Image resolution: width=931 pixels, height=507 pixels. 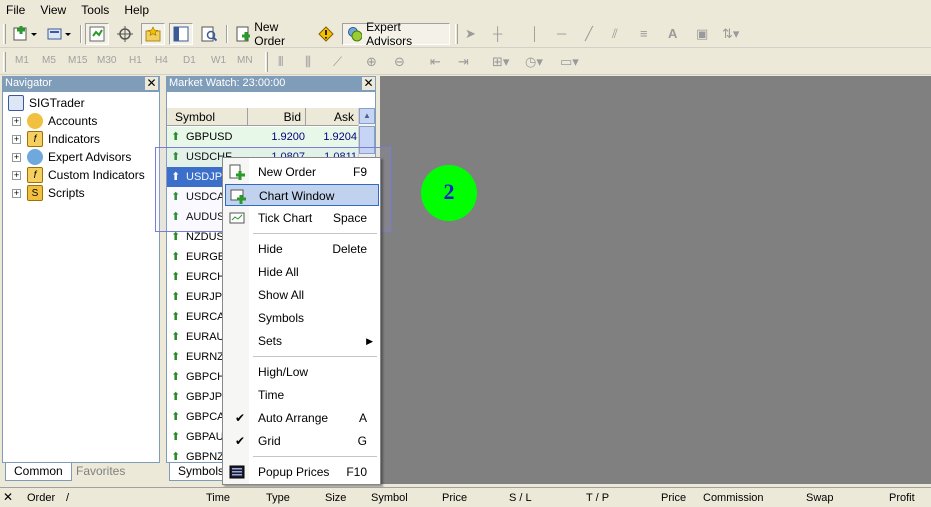 What do you see at coordinates (368, 83) in the screenshot?
I see `market-watch-close-icon: ✕` at bounding box center [368, 83].